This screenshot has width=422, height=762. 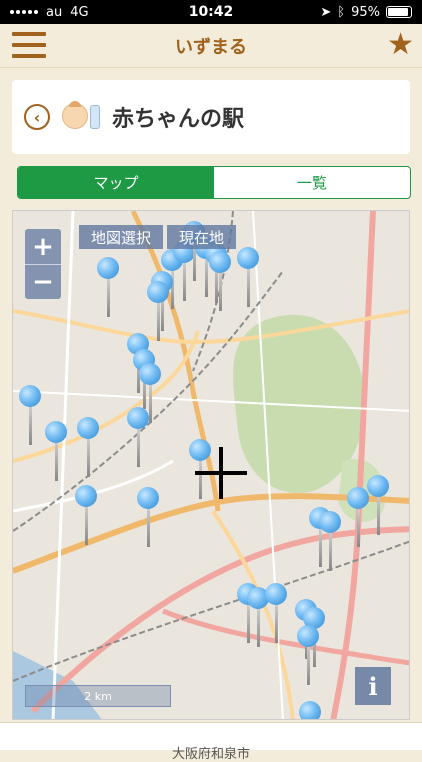 I want to click on current-location-button: 現在地, so click(x=202, y=237).